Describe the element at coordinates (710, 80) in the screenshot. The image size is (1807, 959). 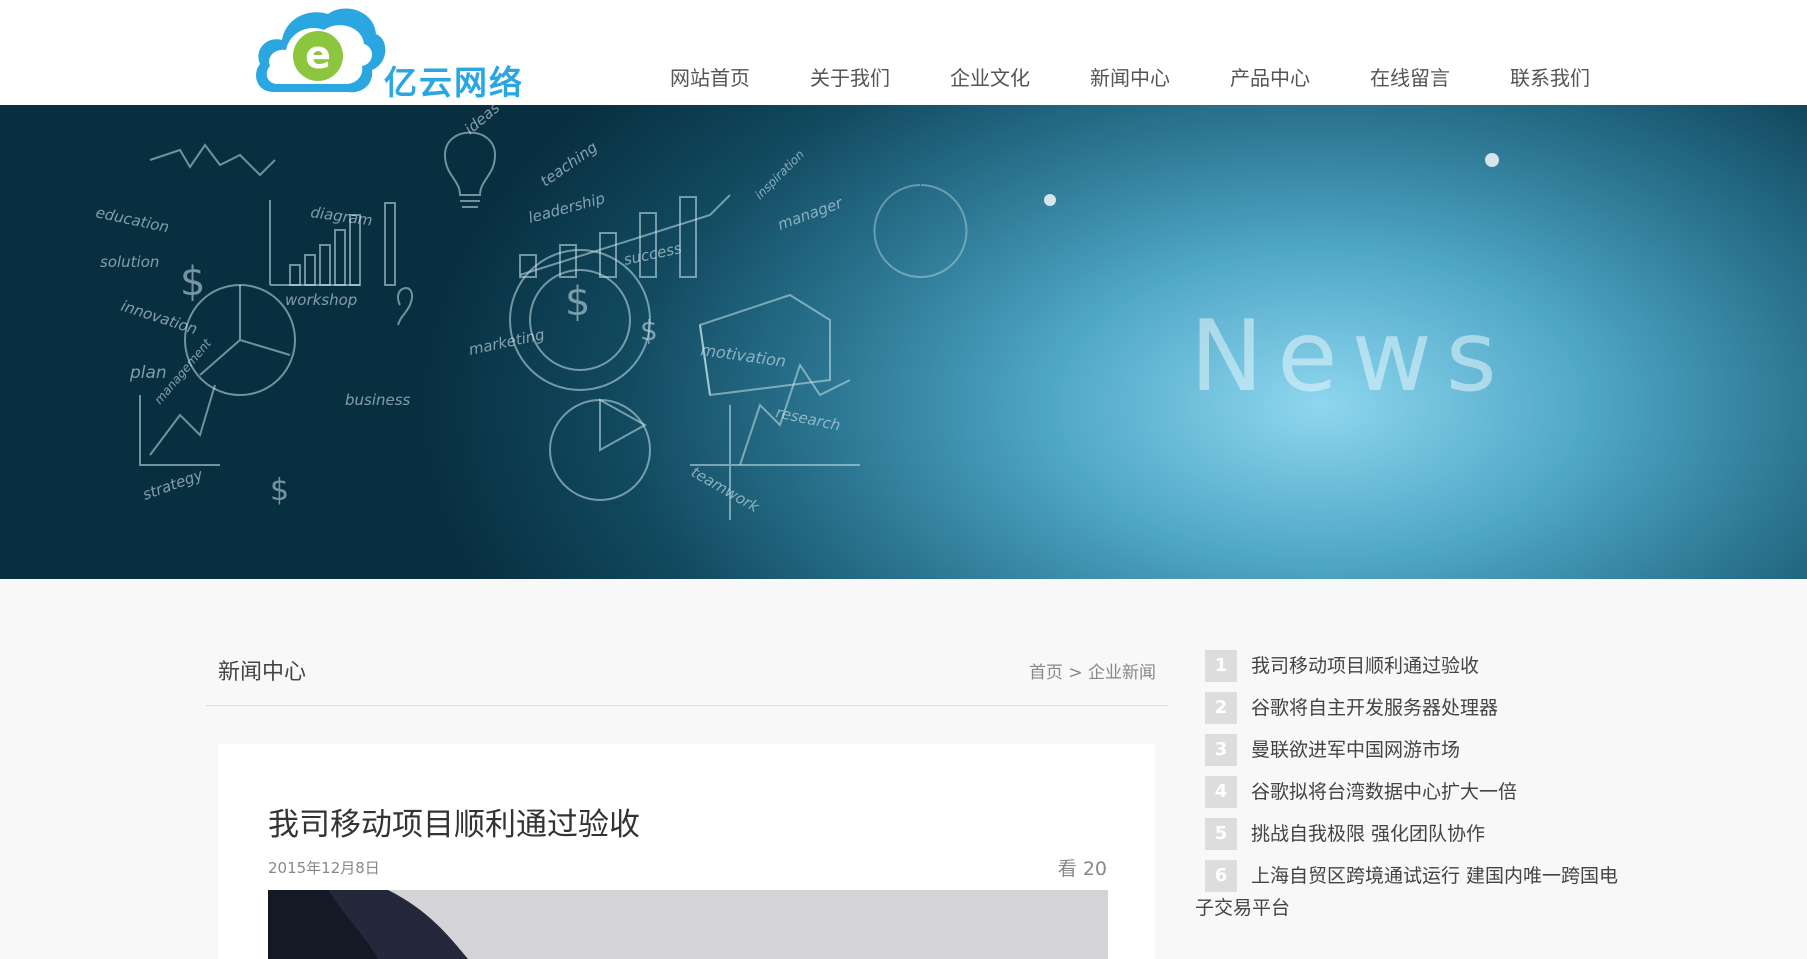
I see `nav-home: 网站首页` at that location.